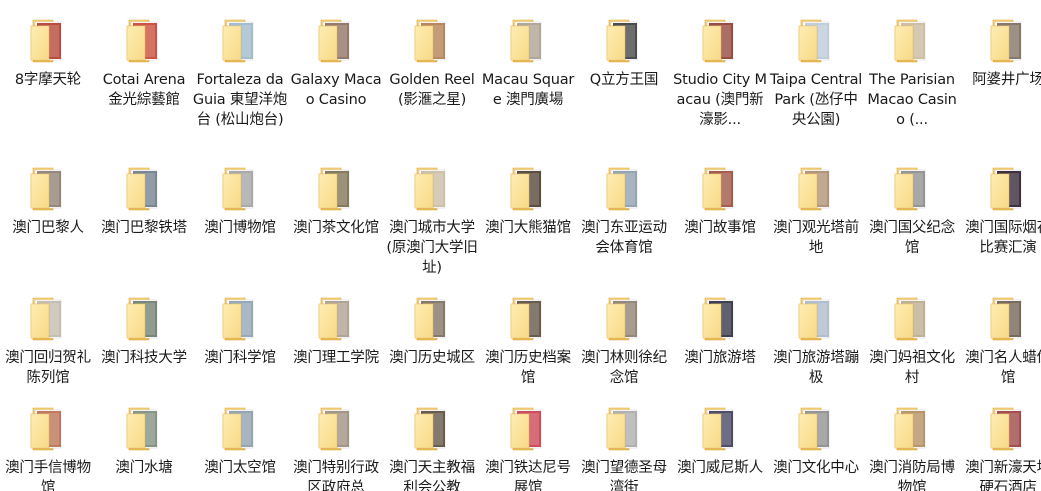 This screenshot has height=491, width=1041. What do you see at coordinates (48, 368) in the screenshot?
I see `folder-name-label: 澳门回归贺礼陈列馆` at bounding box center [48, 368].